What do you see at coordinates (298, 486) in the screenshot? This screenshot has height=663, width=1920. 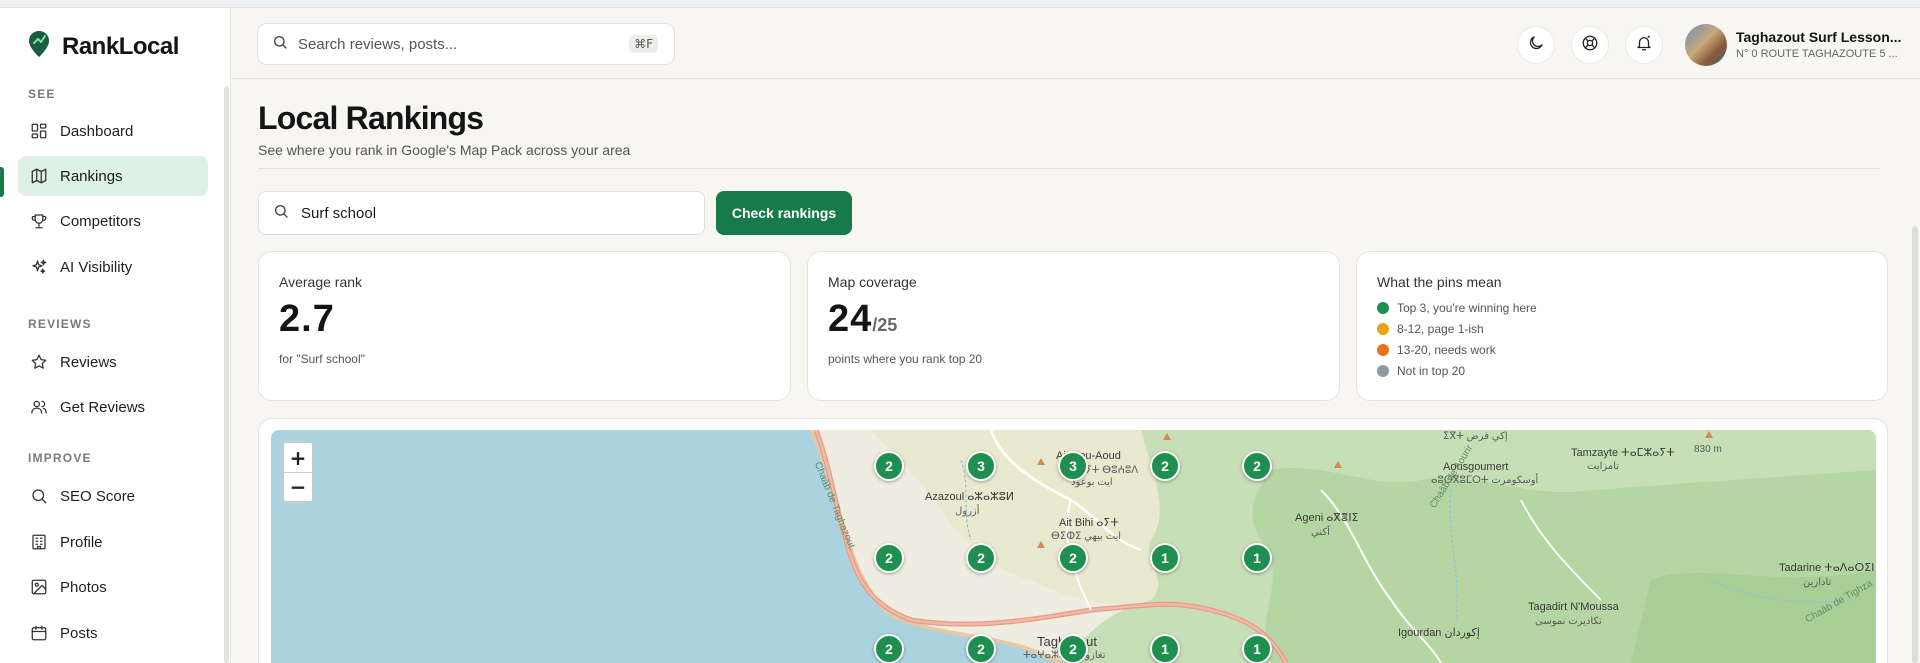 I see `zoom-out-button: −` at bounding box center [298, 486].